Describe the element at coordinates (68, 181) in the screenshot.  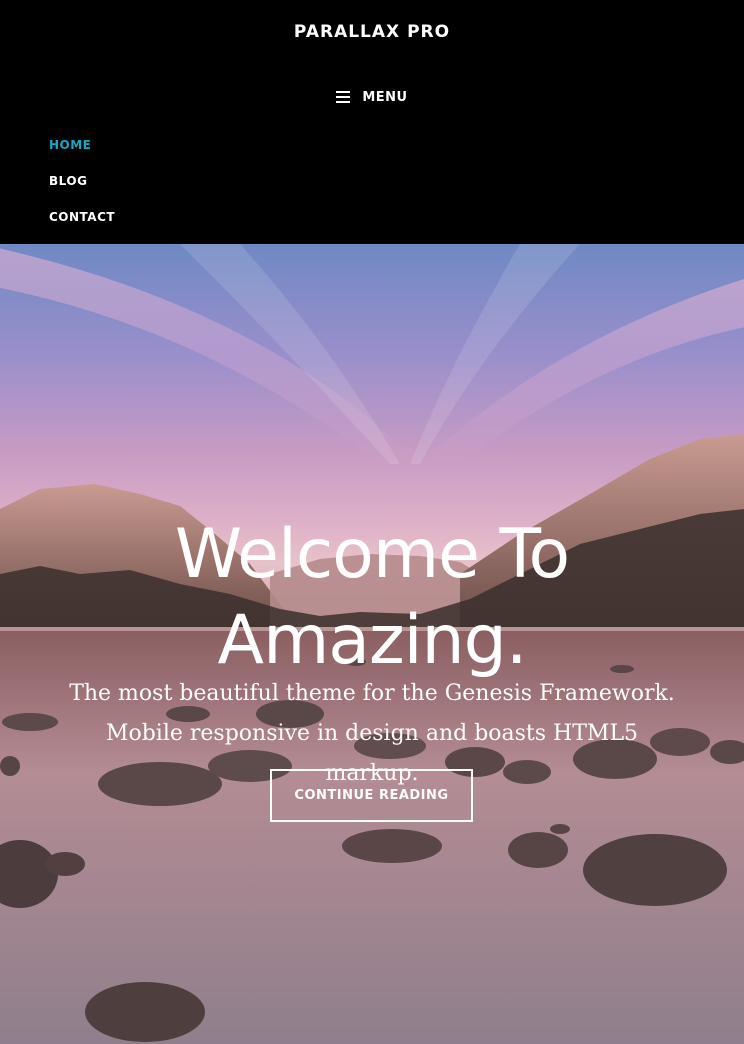
I see `nav-link-blog: BLOG` at that location.